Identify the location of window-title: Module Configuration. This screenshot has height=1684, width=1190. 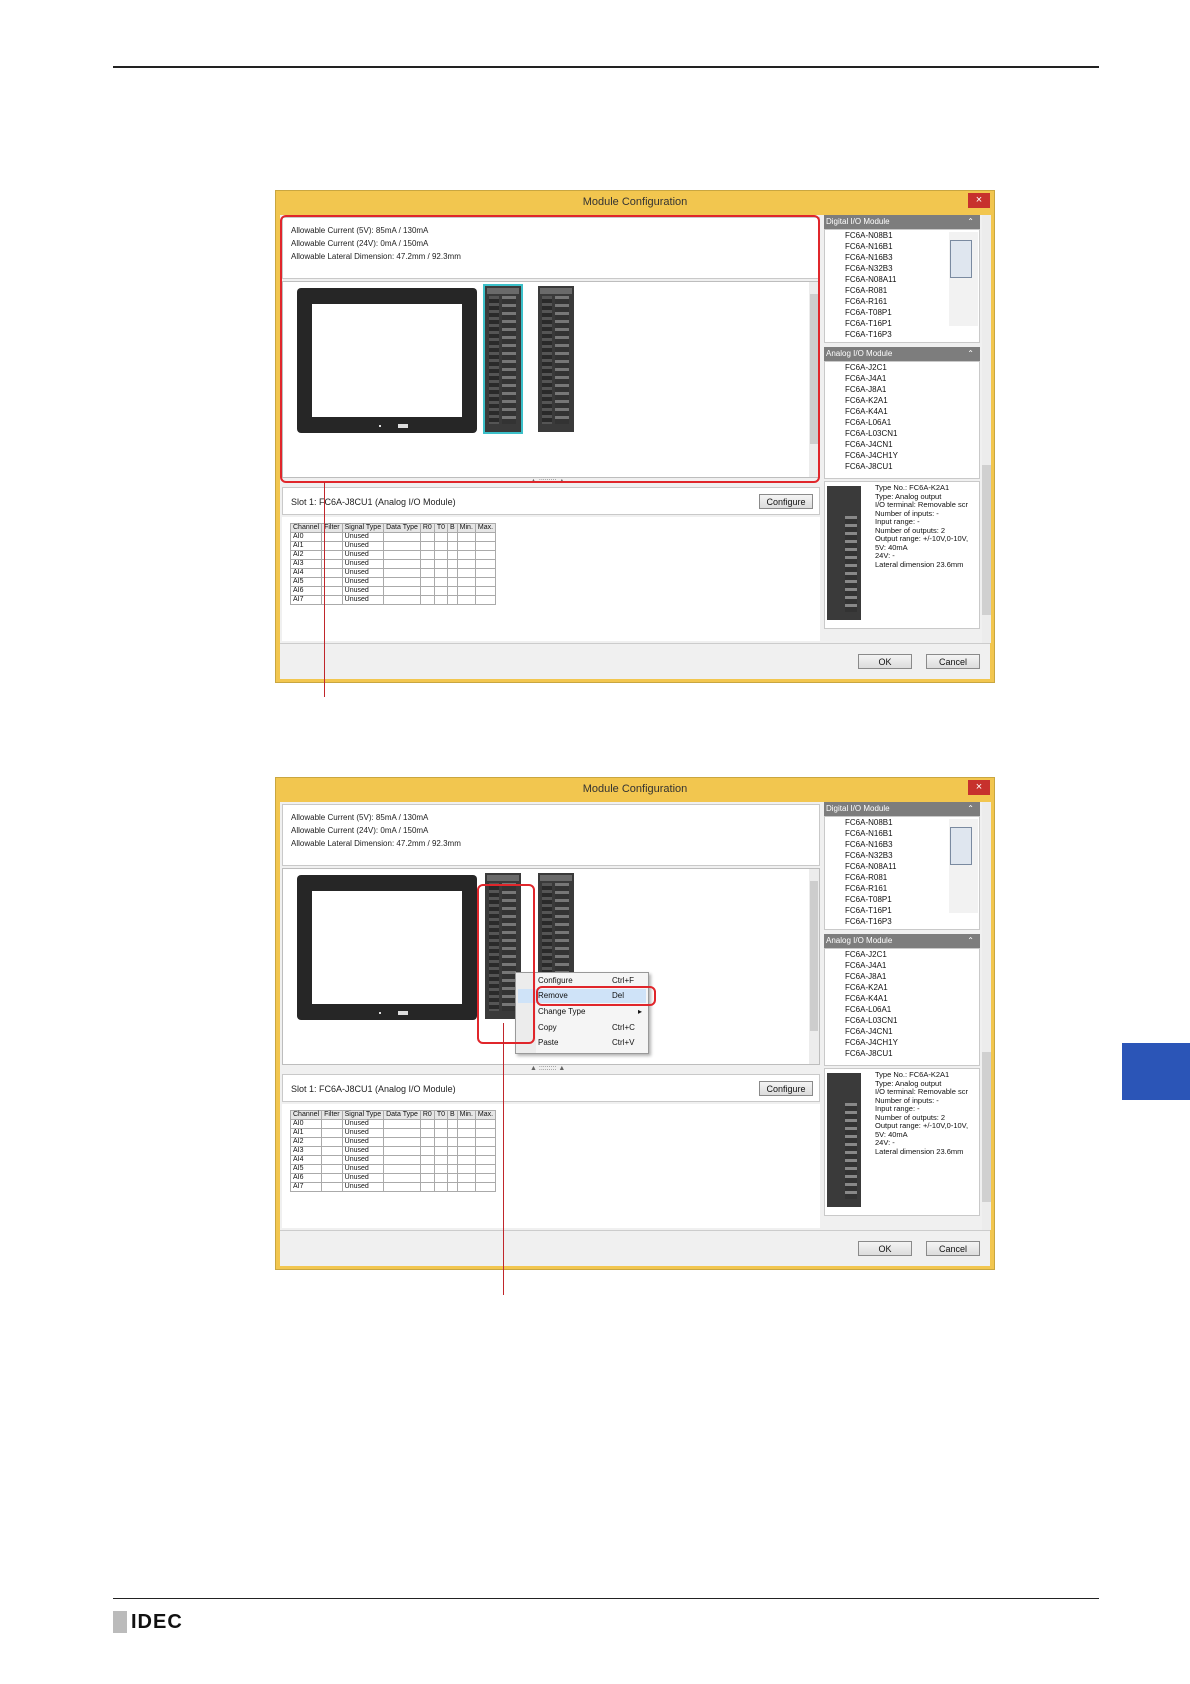
(635, 789).